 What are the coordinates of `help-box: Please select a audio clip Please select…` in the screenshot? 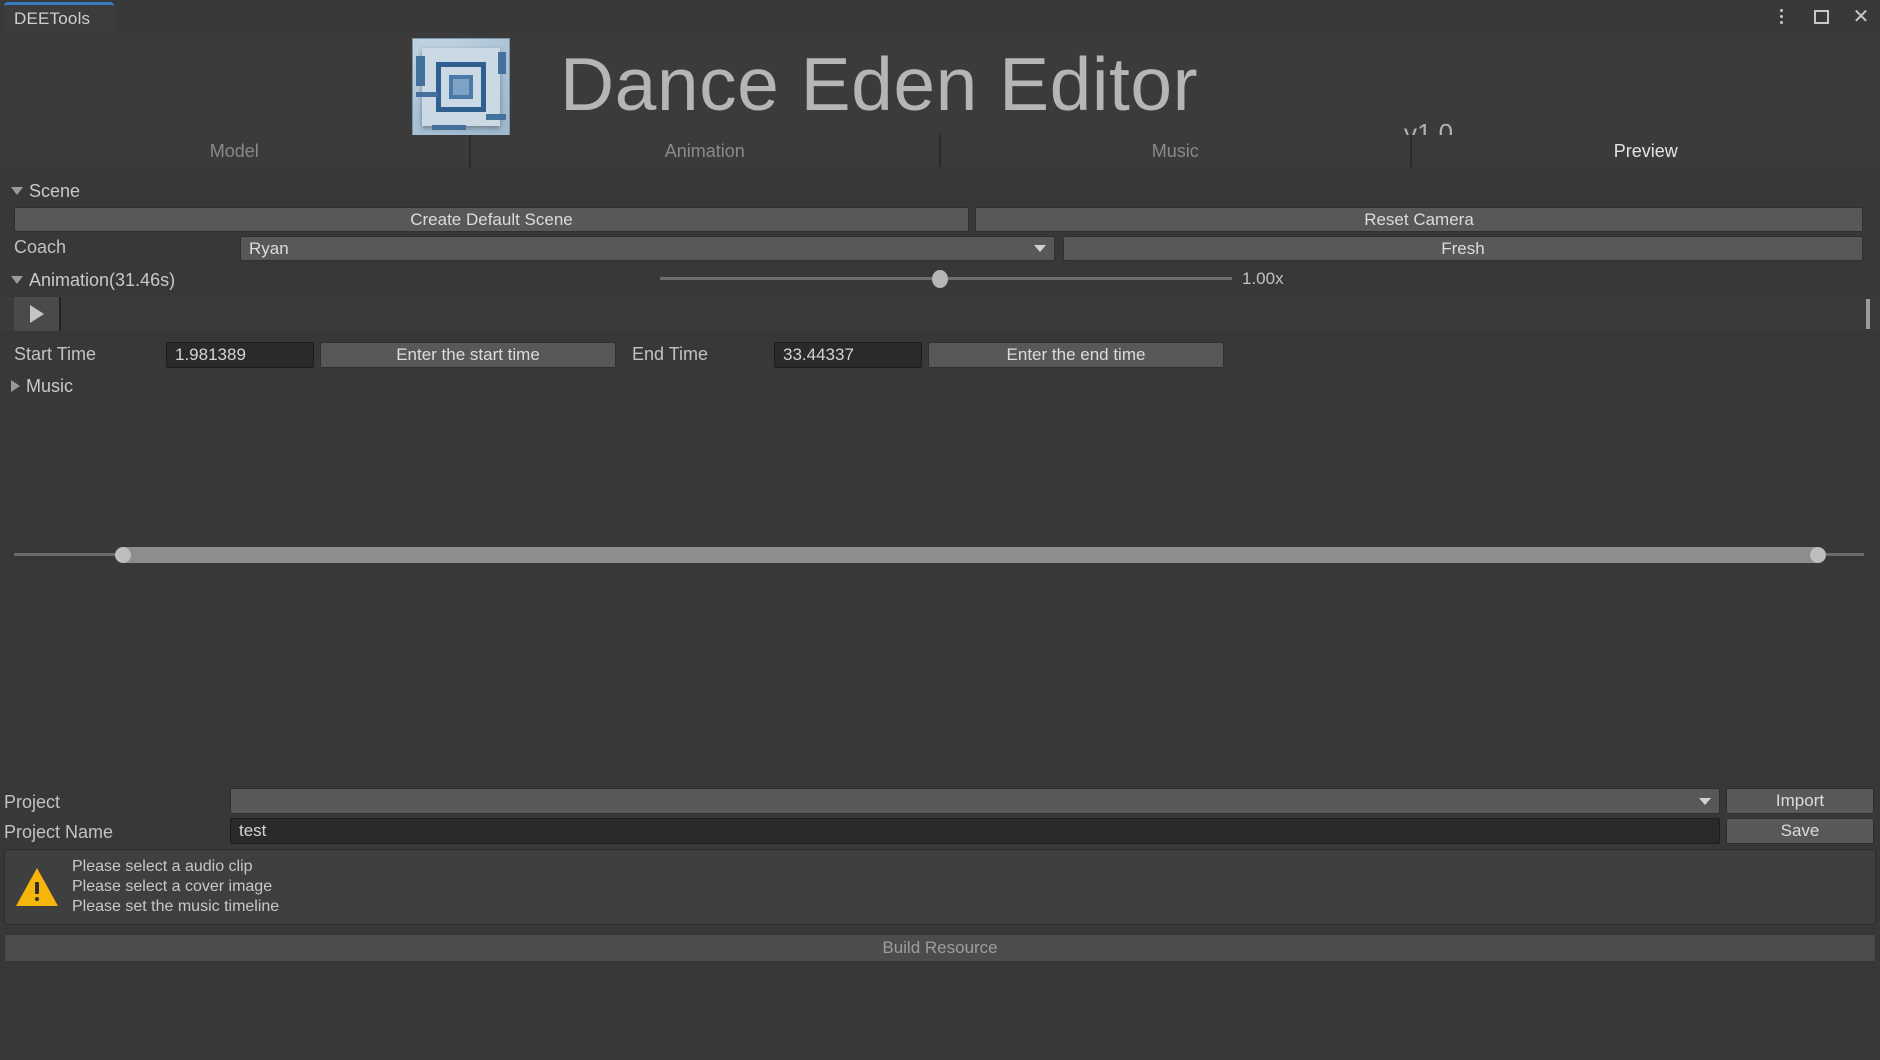 It's located at (940, 887).